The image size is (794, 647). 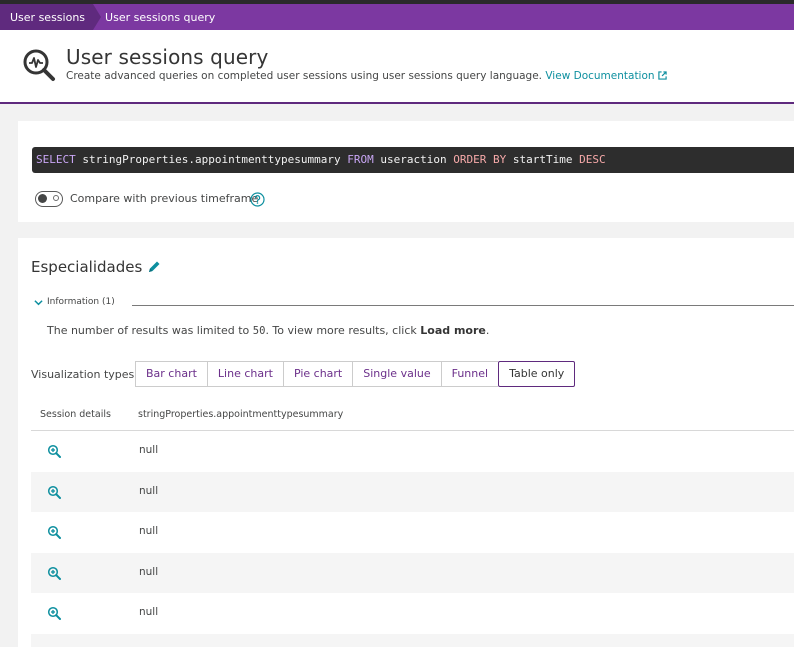 I want to click on view-documentation-link: View Documentation, so click(x=606, y=76).